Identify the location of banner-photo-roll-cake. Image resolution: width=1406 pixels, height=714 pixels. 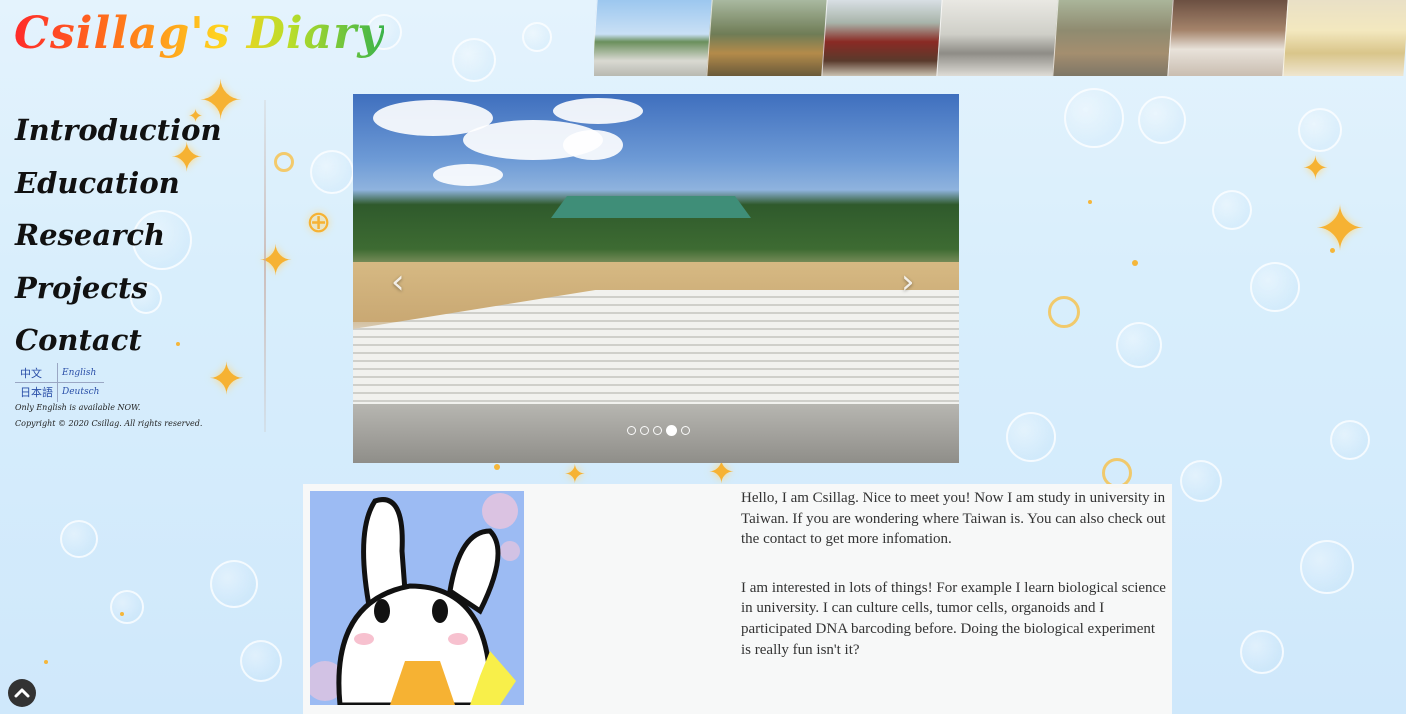
(1344, 38).